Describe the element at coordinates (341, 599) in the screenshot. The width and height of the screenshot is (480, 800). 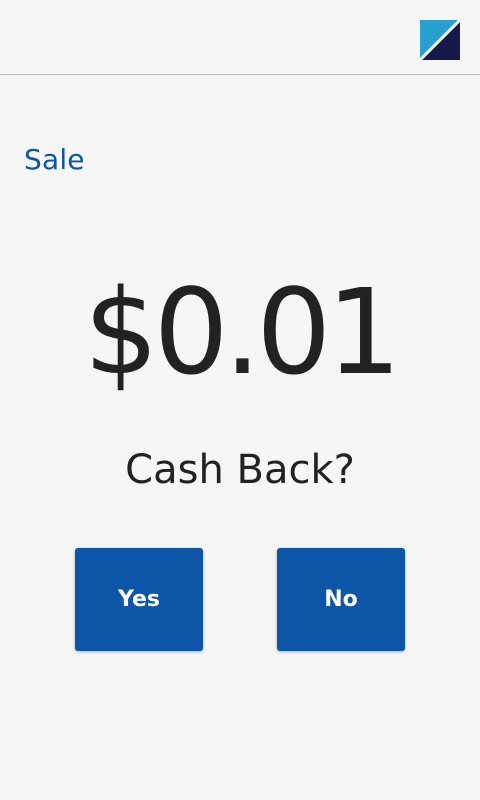
I see `no-button: No` at that location.